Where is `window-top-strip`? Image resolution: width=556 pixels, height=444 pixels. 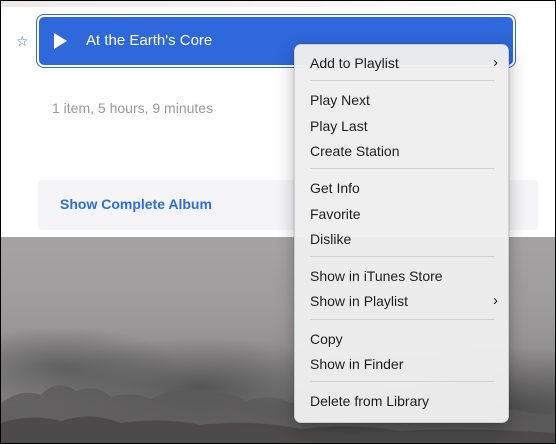 window-top-strip is located at coordinates (278, 4).